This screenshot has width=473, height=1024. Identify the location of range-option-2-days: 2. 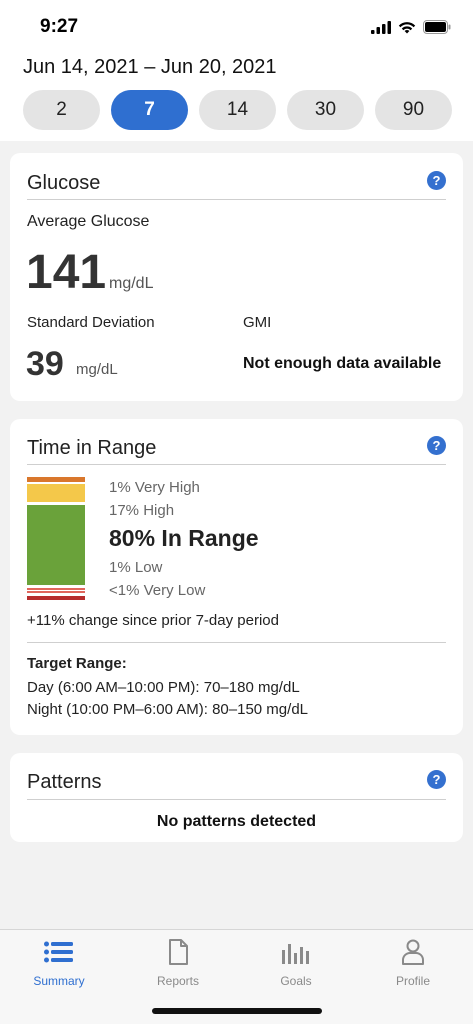
(61, 110).